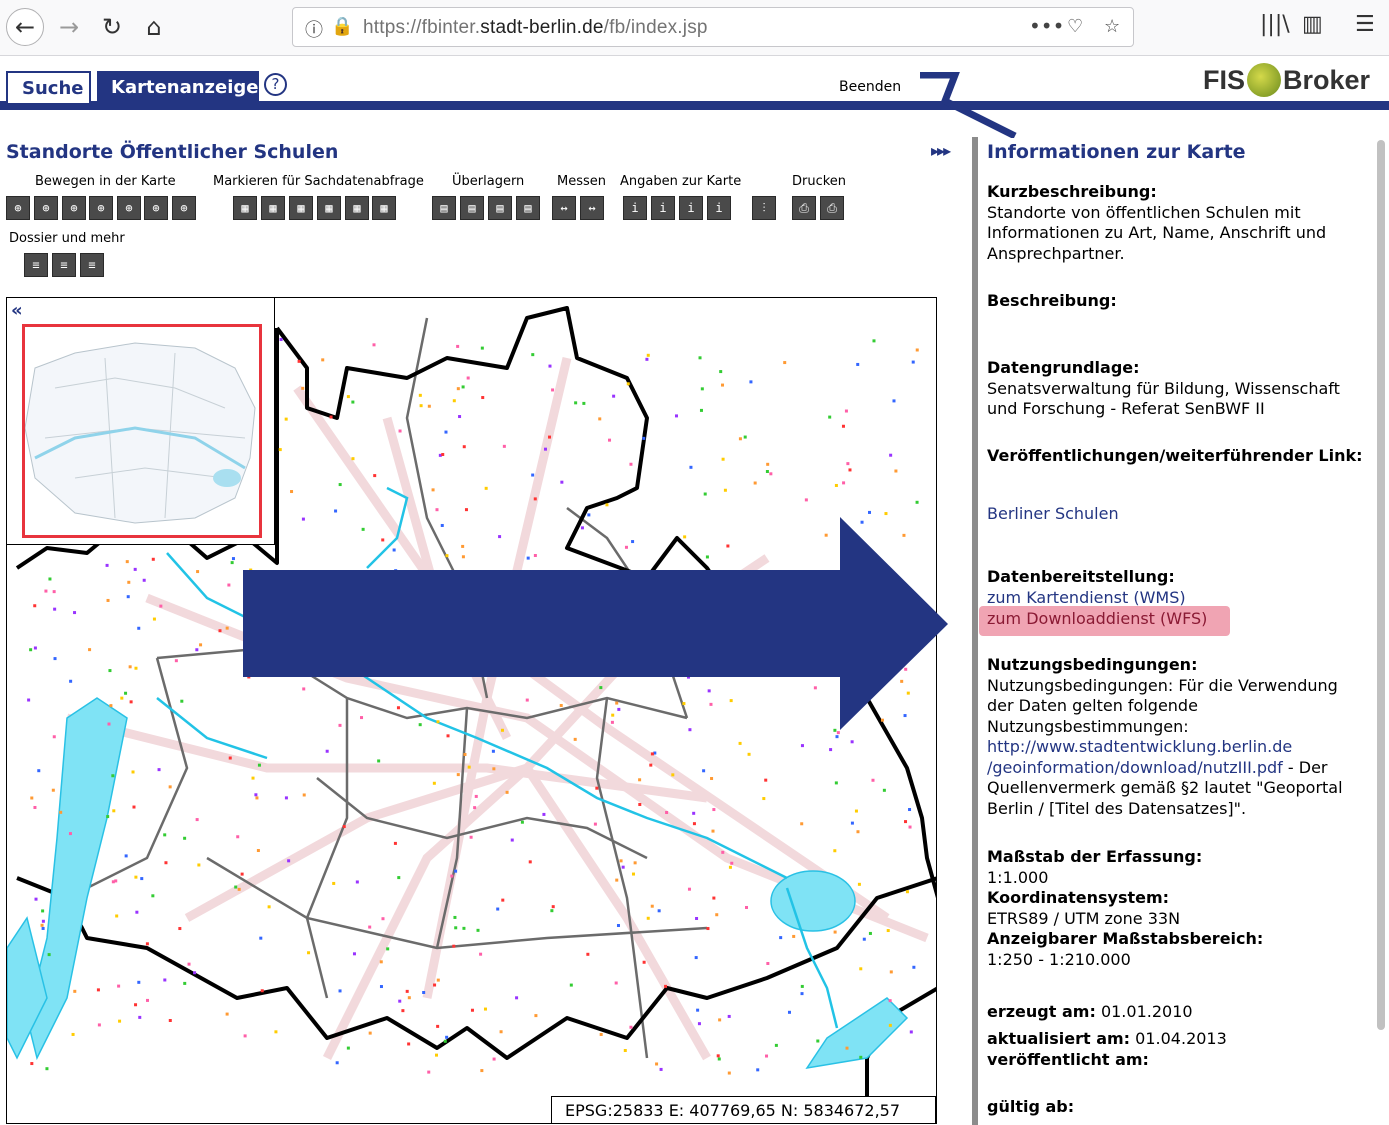  I want to click on overview-toggle-icon: «, so click(17, 310).